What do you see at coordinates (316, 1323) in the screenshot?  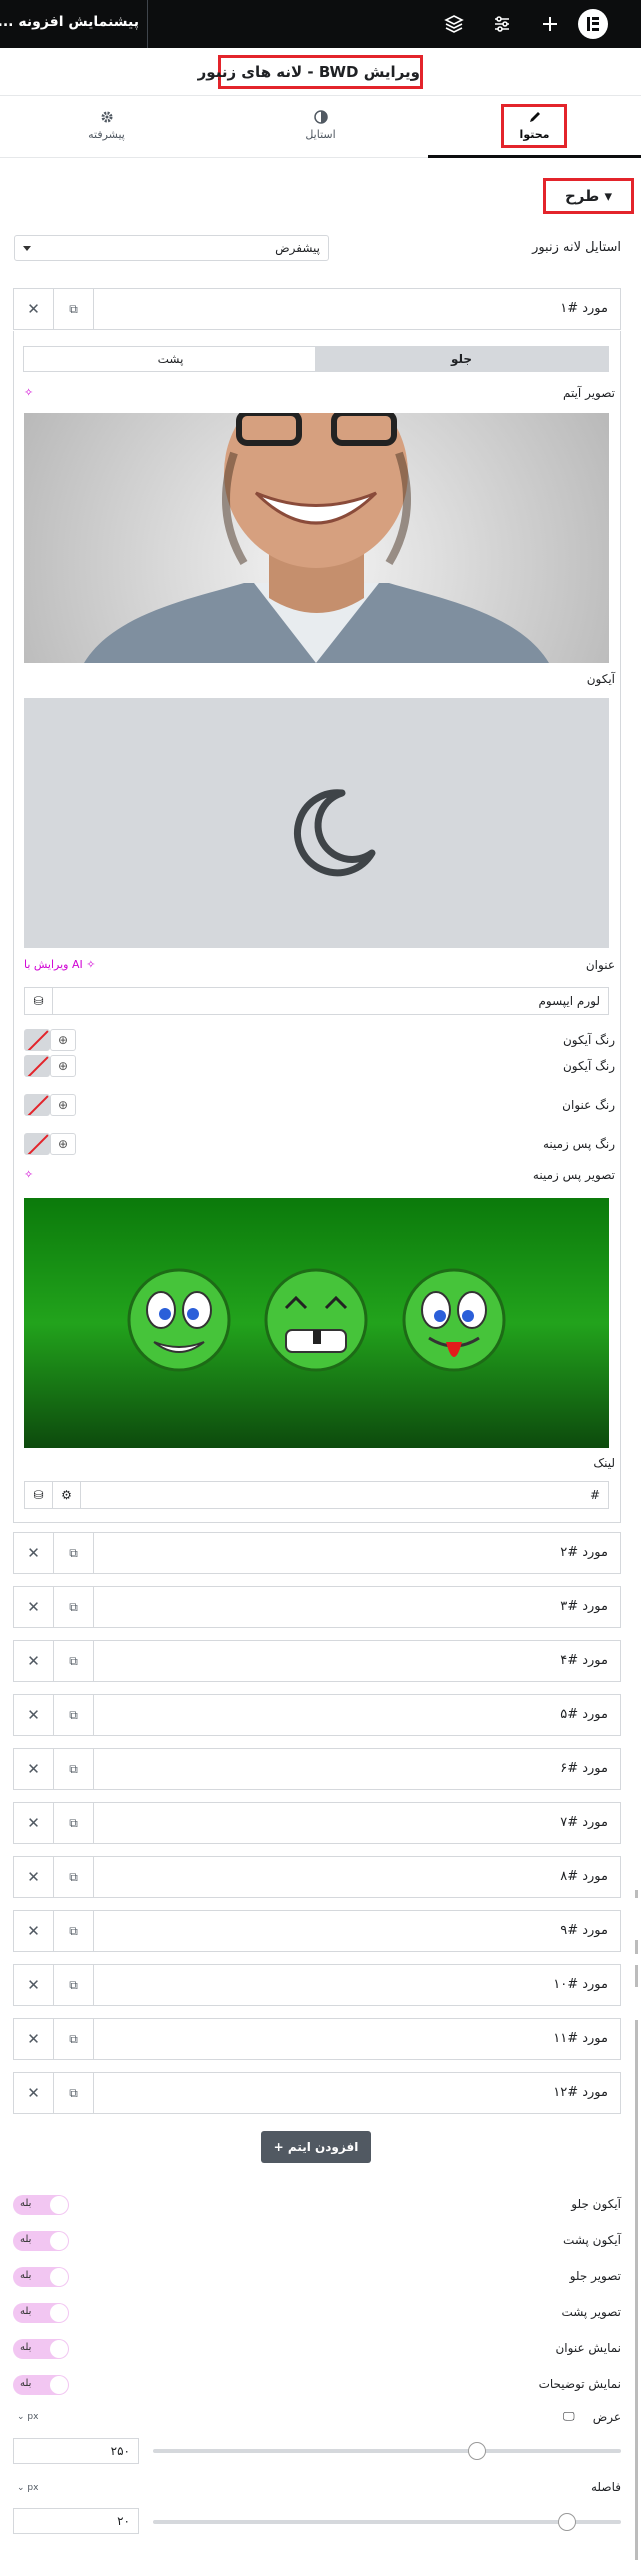 I see `bg-image-preview` at bounding box center [316, 1323].